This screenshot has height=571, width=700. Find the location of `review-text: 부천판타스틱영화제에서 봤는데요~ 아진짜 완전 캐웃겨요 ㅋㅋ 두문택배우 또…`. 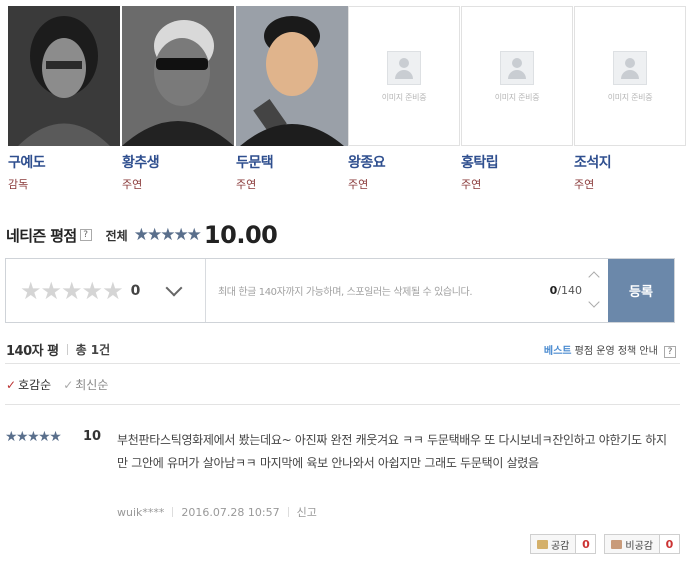

review-text: 부천판타스틱영화제에서 봤는데요~ 아진짜 완전 캐웃겨요 ㅋㅋ 두문택배우 또… is located at coordinates (392, 451).